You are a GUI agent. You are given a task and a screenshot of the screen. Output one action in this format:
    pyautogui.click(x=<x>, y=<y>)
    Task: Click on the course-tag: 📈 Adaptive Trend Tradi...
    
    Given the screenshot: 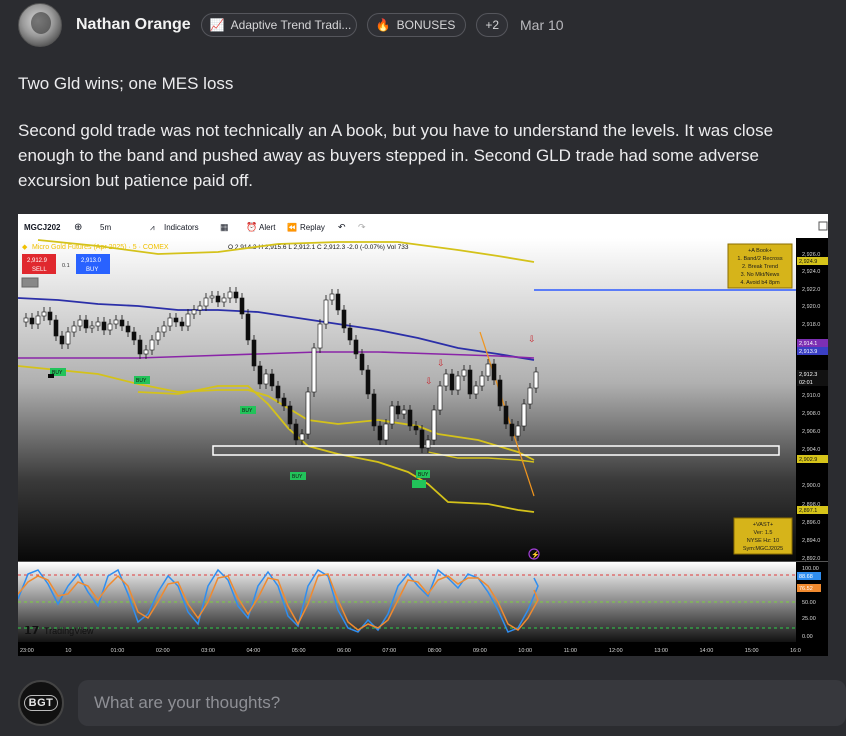 What is the action you would take?
    pyautogui.click(x=278, y=25)
    